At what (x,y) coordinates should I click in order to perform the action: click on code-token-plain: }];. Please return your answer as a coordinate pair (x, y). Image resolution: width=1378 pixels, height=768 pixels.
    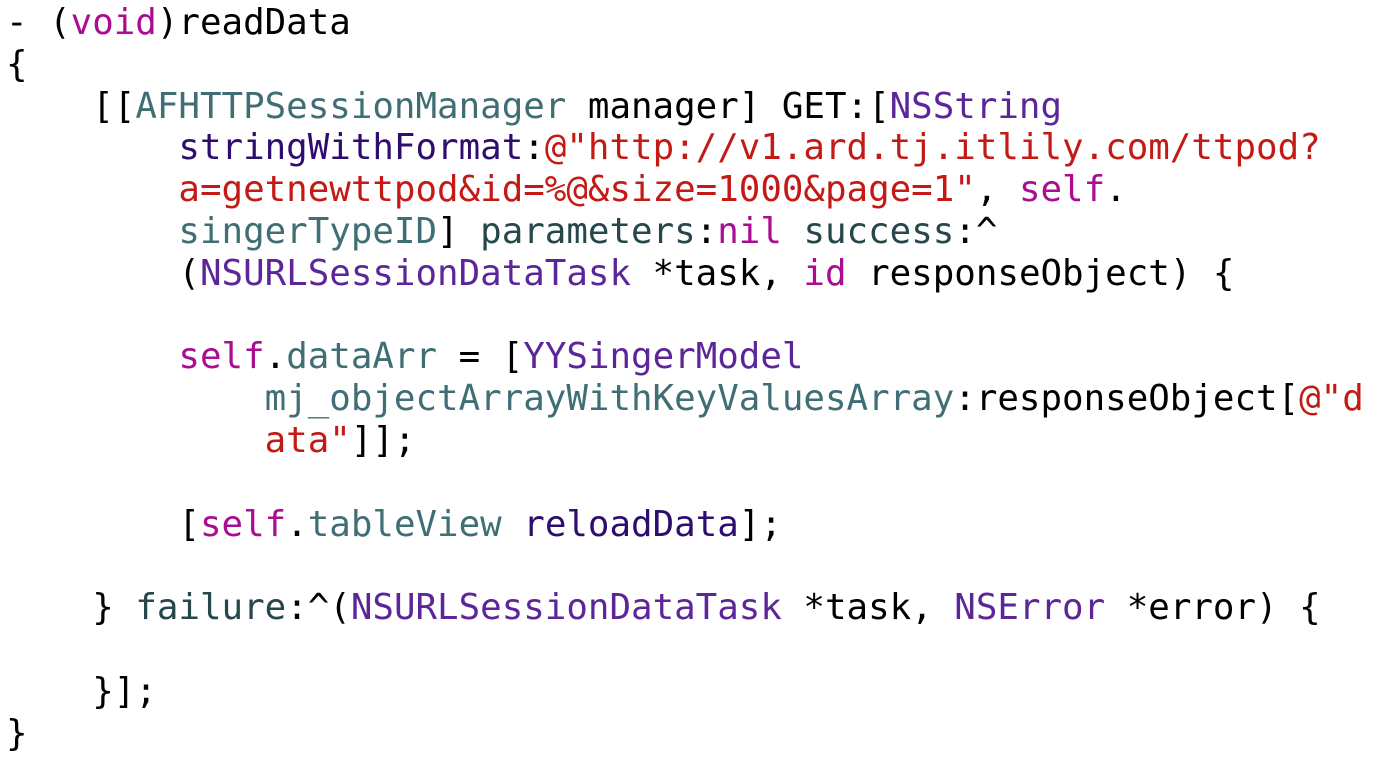
    Looking at the image, I should click on (81, 691).